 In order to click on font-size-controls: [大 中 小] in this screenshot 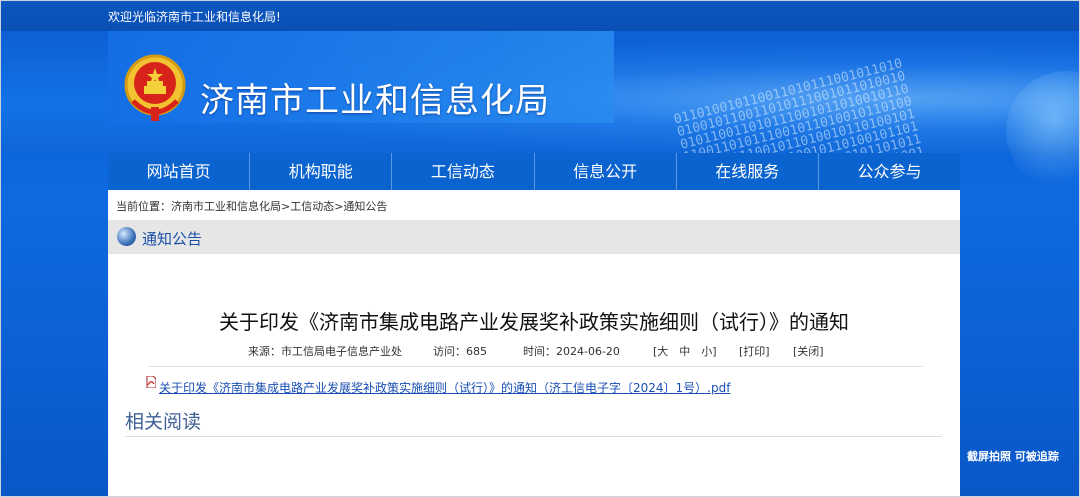, I will do `click(685, 351)`.